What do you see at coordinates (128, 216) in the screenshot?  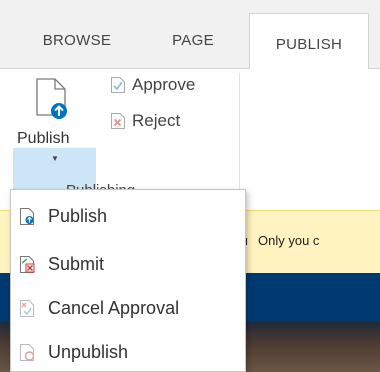 I see `menu-item-publish: Publish` at bounding box center [128, 216].